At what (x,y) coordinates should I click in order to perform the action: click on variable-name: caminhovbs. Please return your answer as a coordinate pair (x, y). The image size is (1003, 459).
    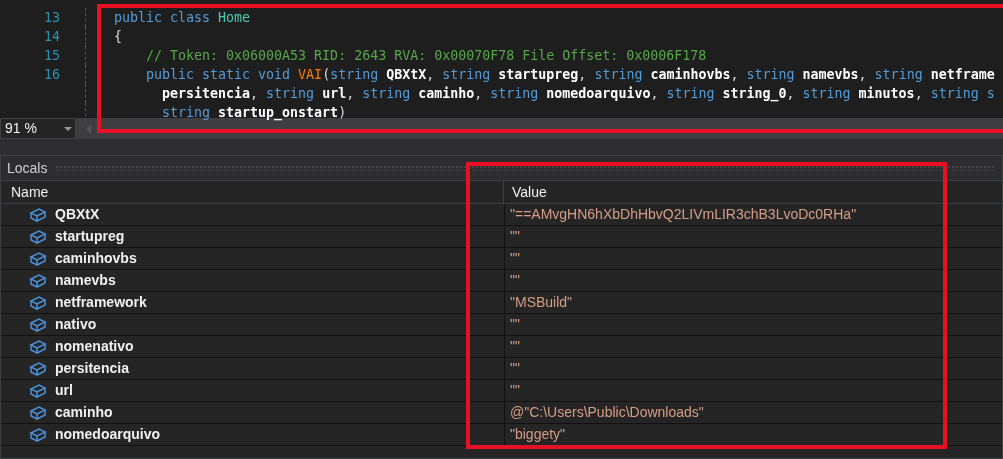
    Looking at the image, I should click on (96, 258).